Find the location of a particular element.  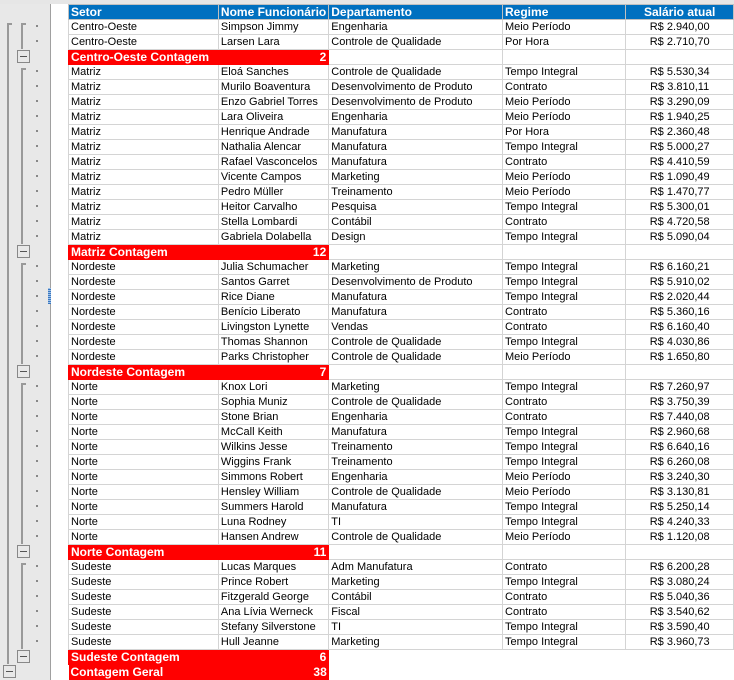

cell-nome: Simpson Jimmy is located at coordinates (273, 27).